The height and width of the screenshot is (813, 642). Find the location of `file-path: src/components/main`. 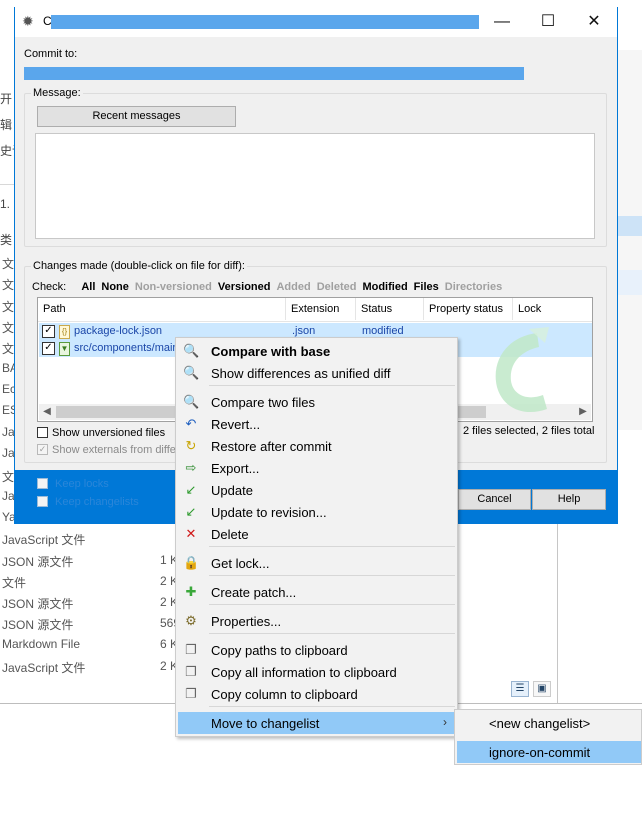

file-path: src/components/main is located at coordinates (126, 348).